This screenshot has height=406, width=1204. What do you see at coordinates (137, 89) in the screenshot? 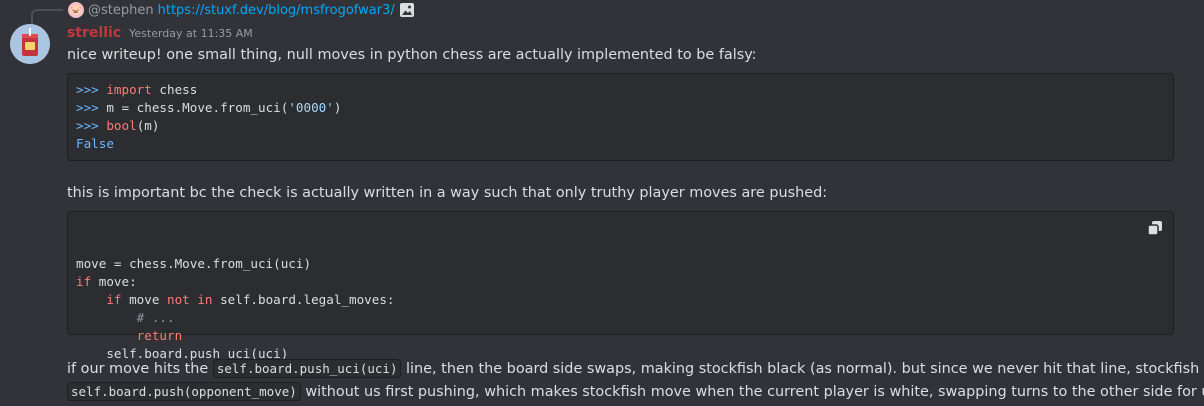
I see `code-block-1-line: >>> import chess` at bounding box center [137, 89].